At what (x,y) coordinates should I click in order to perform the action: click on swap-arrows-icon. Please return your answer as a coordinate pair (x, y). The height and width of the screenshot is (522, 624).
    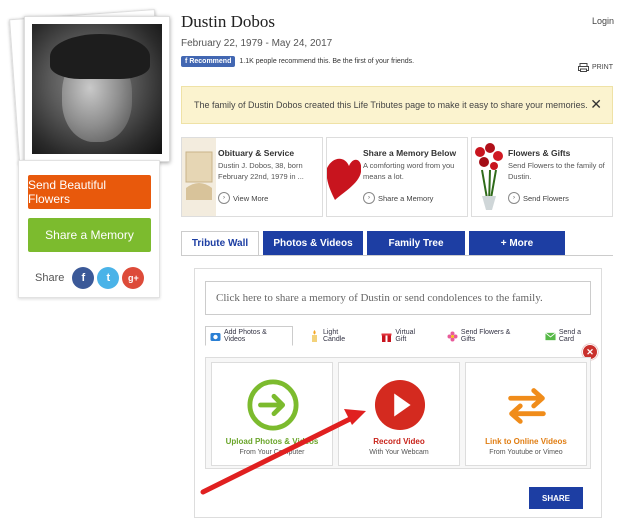
    Looking at the image, I should click on (527, 405).